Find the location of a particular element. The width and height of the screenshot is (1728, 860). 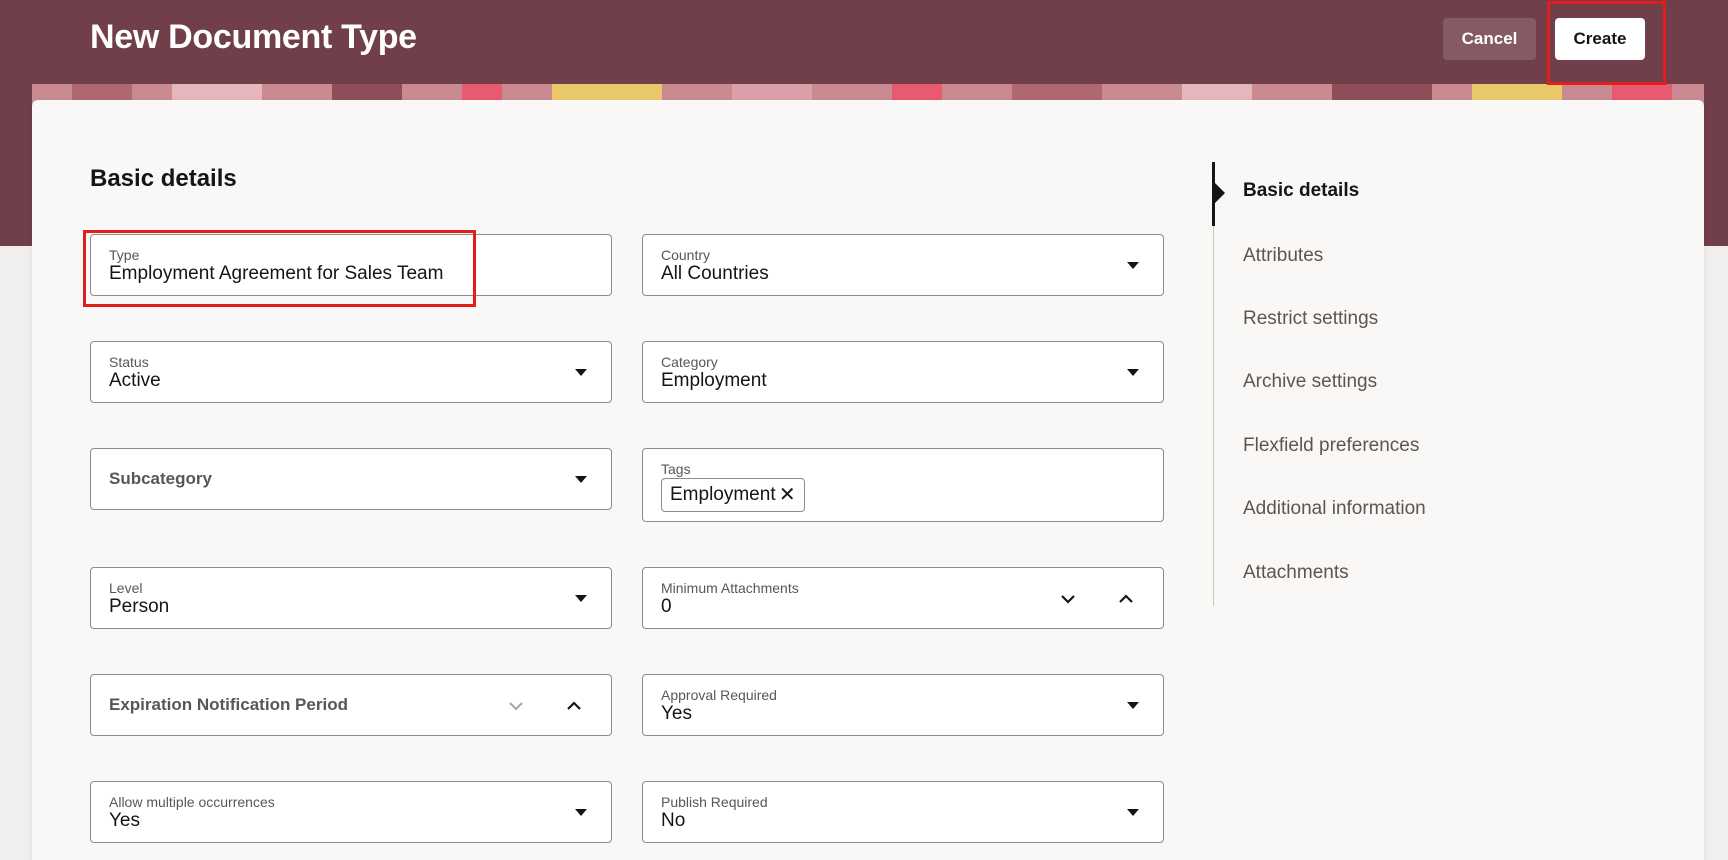

expiration-period-stepper: Expiration Notification Period is located at coordinates (351, 705).